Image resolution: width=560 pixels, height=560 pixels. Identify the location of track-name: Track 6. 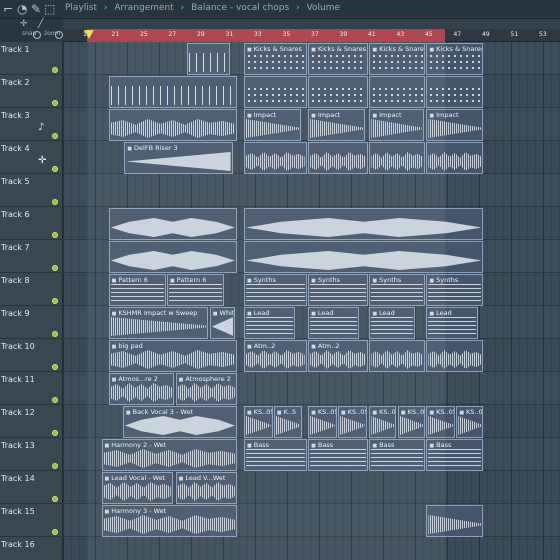
(15, 214).